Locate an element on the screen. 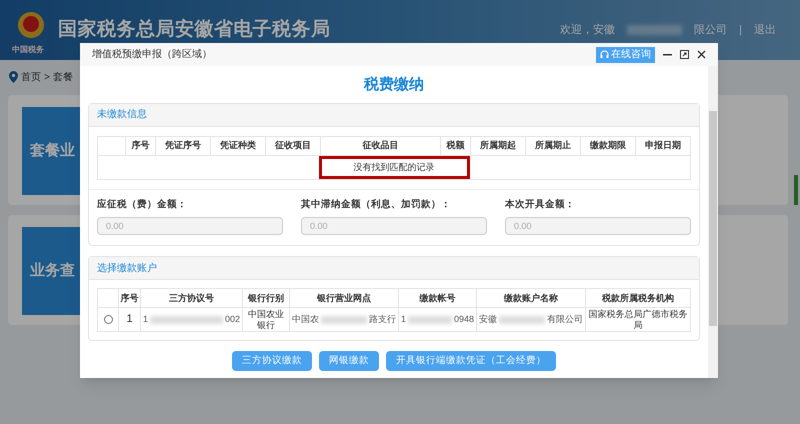  radio-button is located at coordinates (108, 319).